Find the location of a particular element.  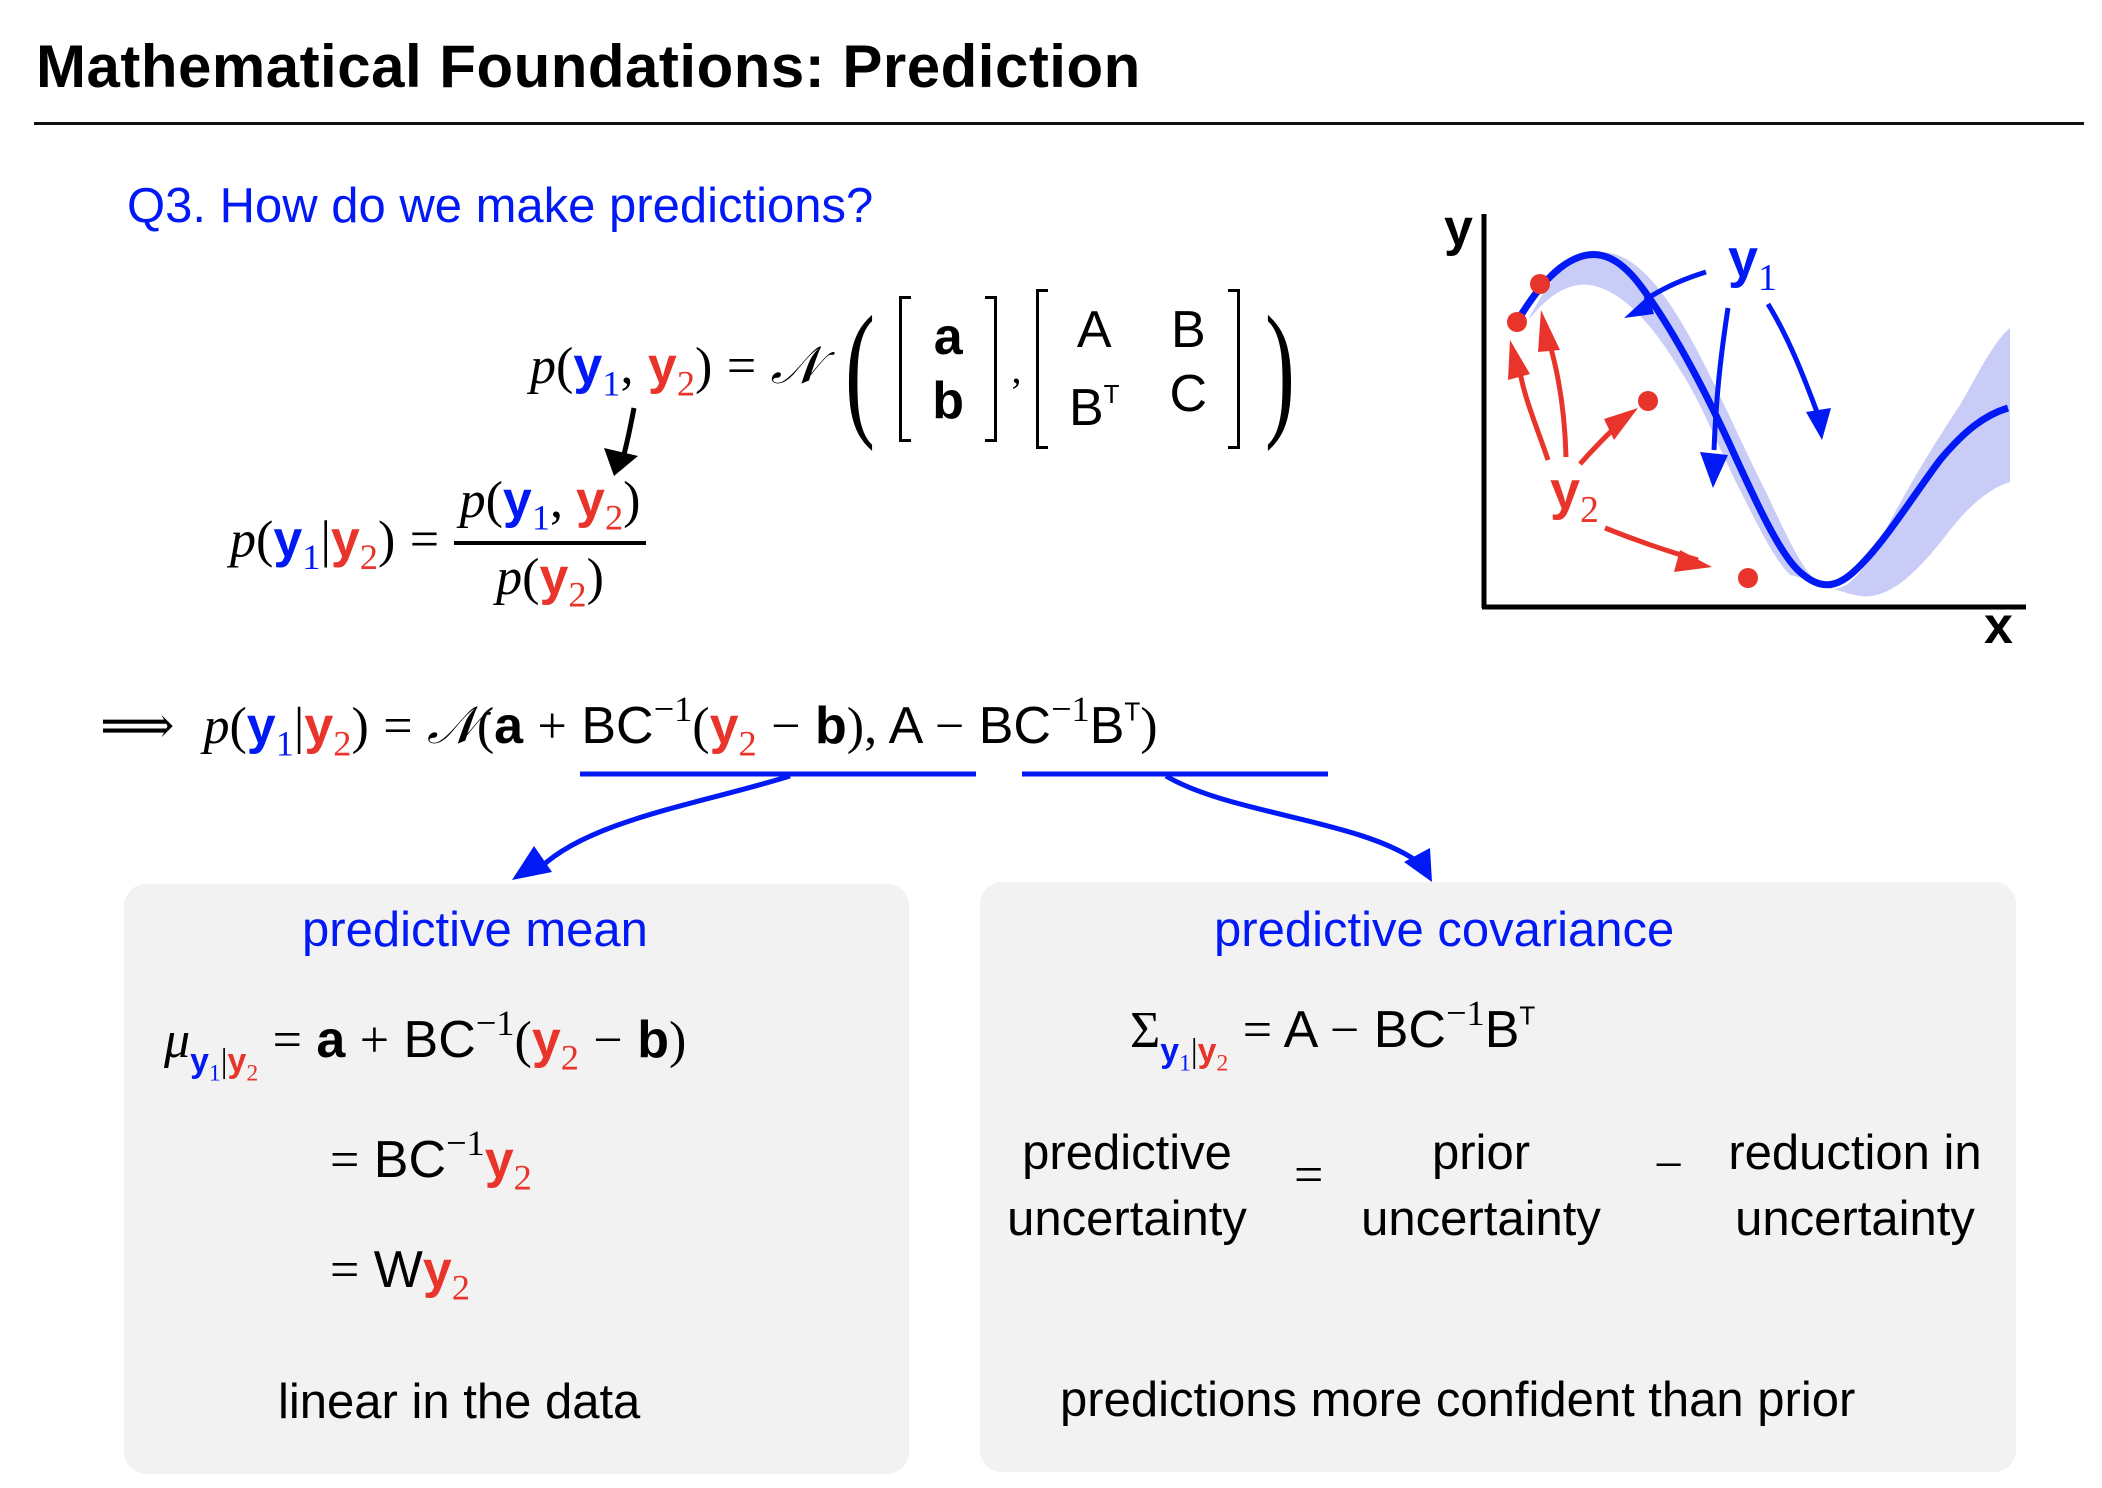

predictive-uncertainty-label: predictive uncertainty is located at coordinates (1127, 1186).